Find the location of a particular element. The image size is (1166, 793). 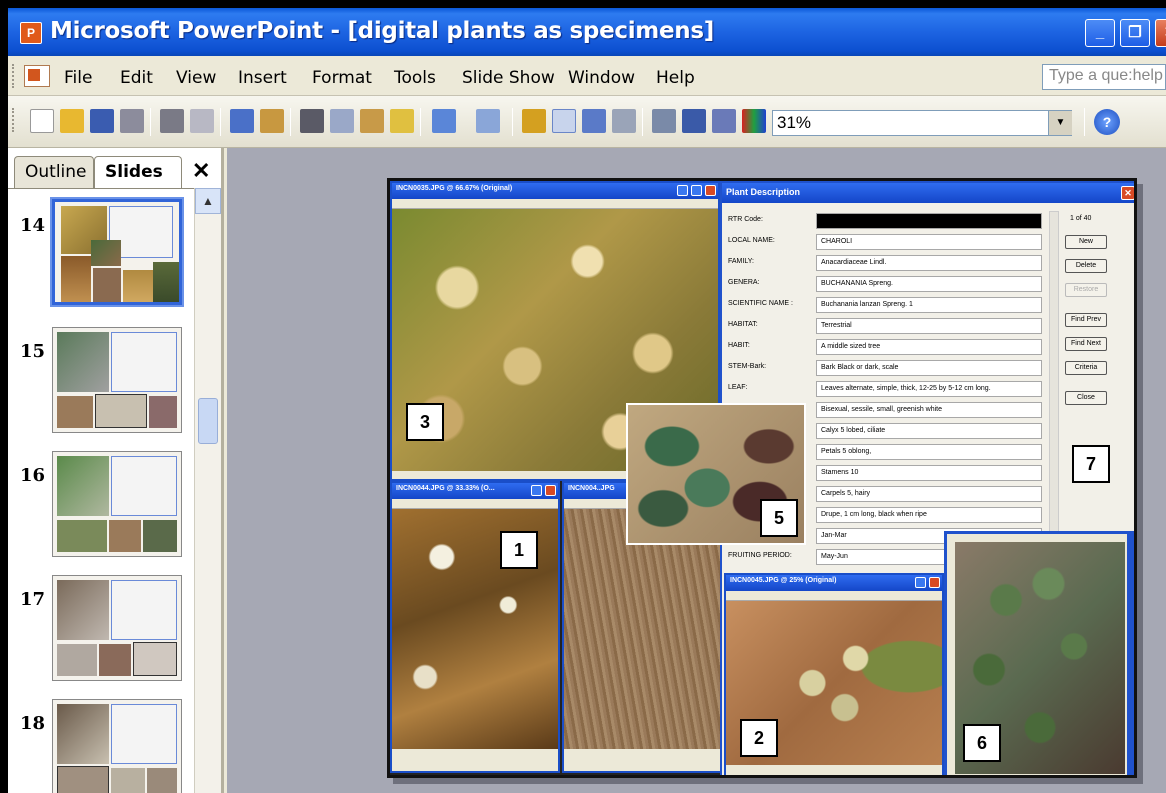

permission-icon is located at coordinates (132, 121).